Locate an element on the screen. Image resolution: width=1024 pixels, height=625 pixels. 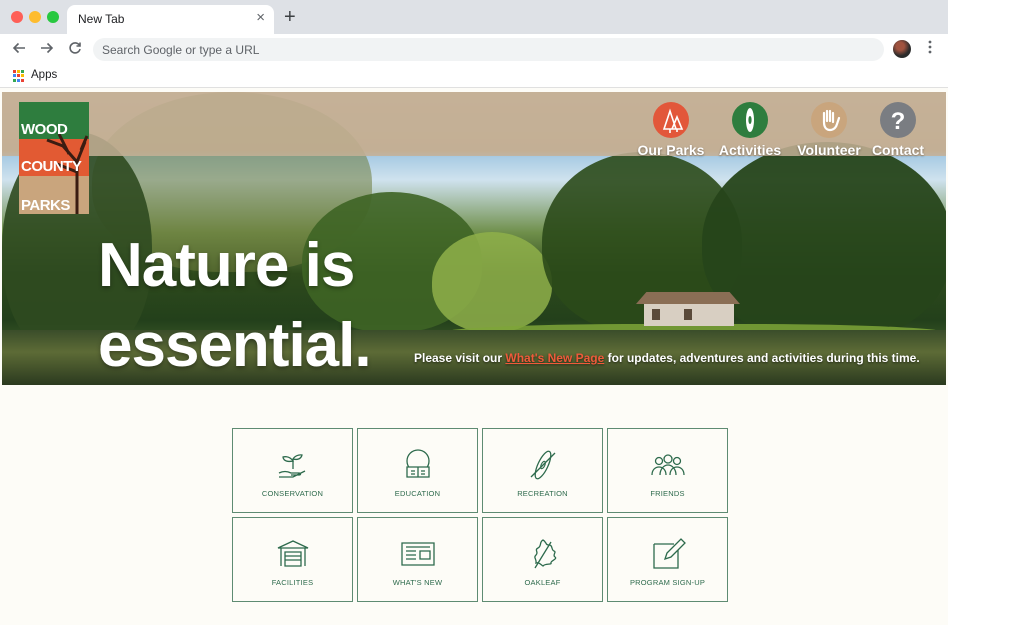
nav-label: Contact is located at coordinates (898, 150).